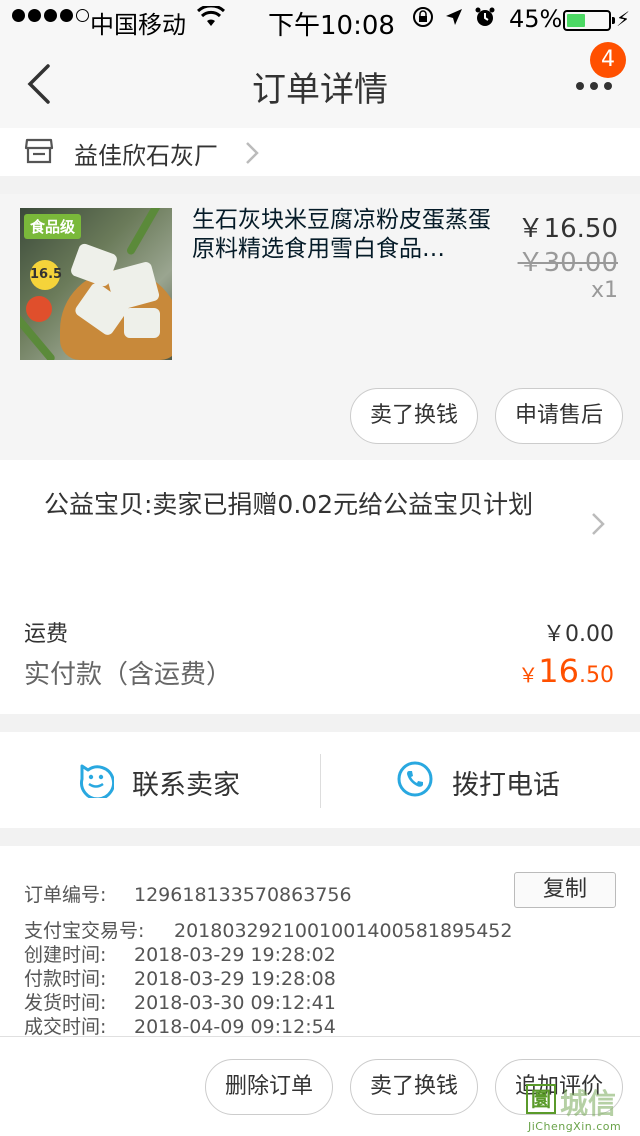 The image size is (640, 1136). What do you see at coordinates (138, 25) in the screenshot?
I see `carrier-name: 中国移动` at bounding box center [138, 25].